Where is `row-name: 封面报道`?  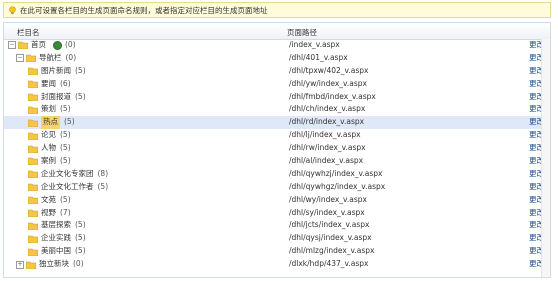 row-name: 封面报道 is located at coordinates (56, 97).